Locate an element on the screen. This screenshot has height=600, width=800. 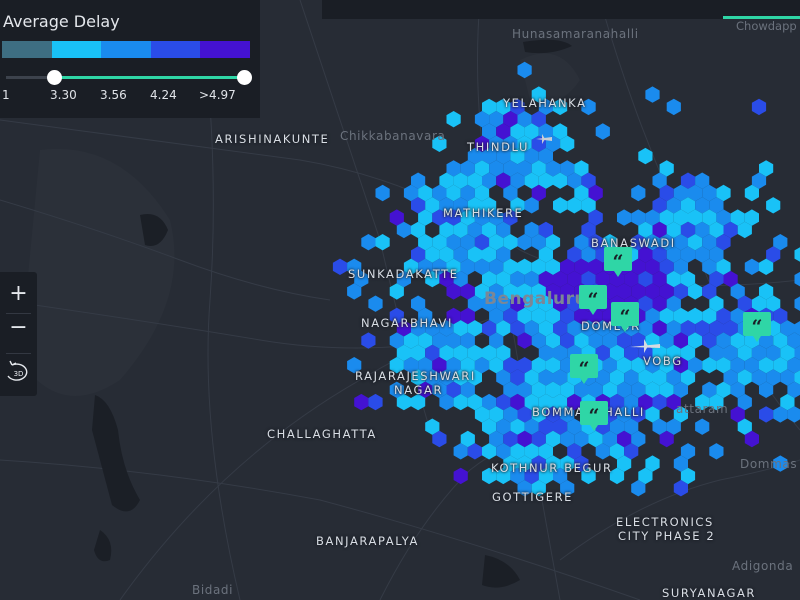
place-label: KOTHNUR BEGUR is located at coordinates (552, 468).